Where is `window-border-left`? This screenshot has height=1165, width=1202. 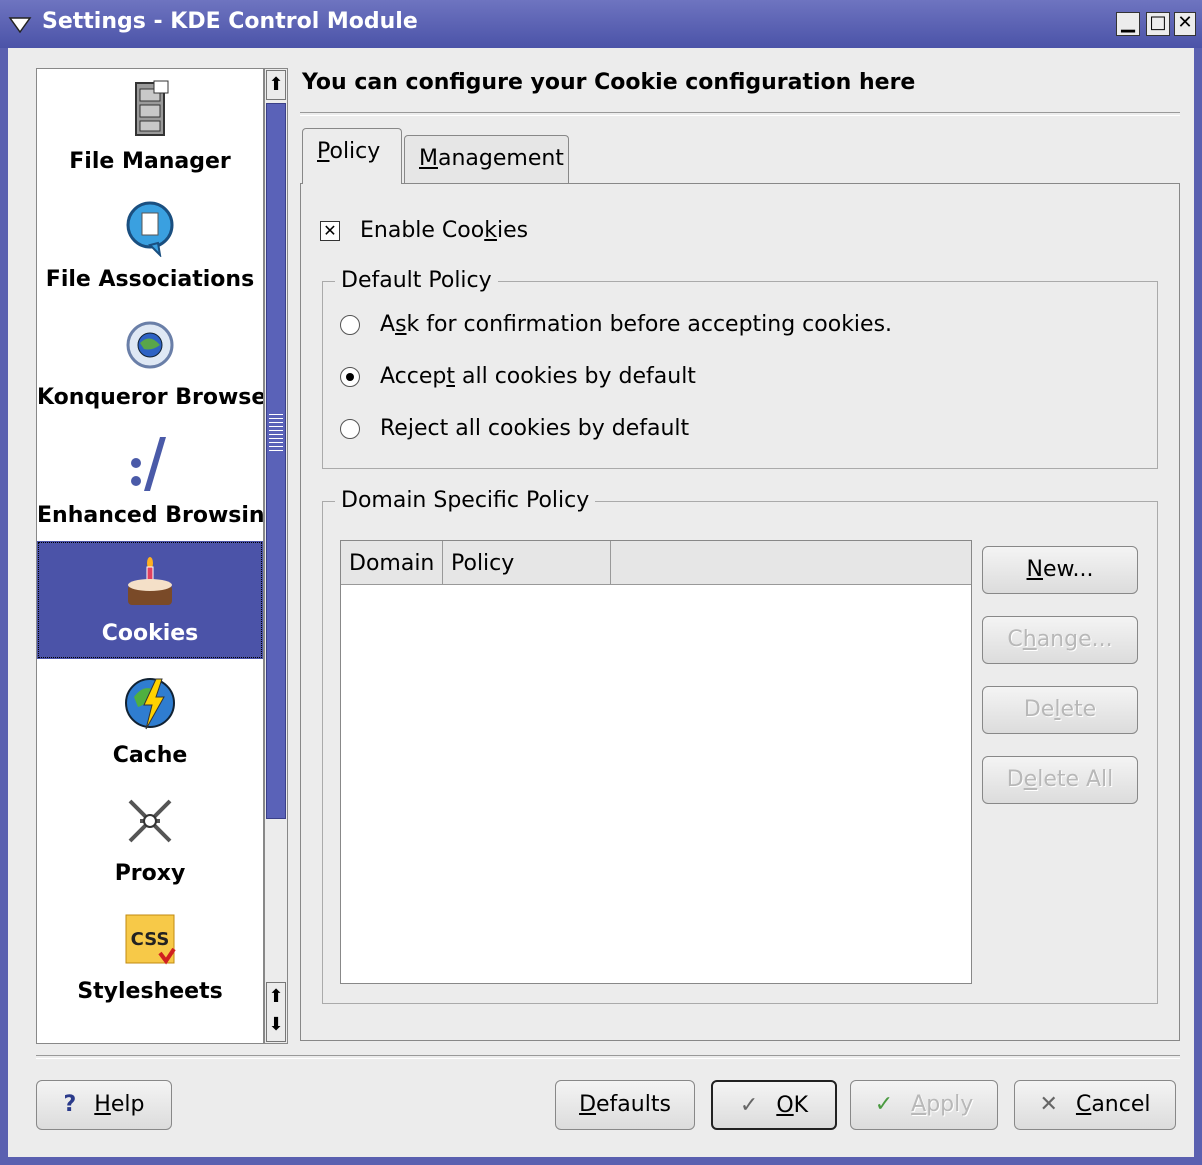 window-border-left is located at coordinates (4, 606).